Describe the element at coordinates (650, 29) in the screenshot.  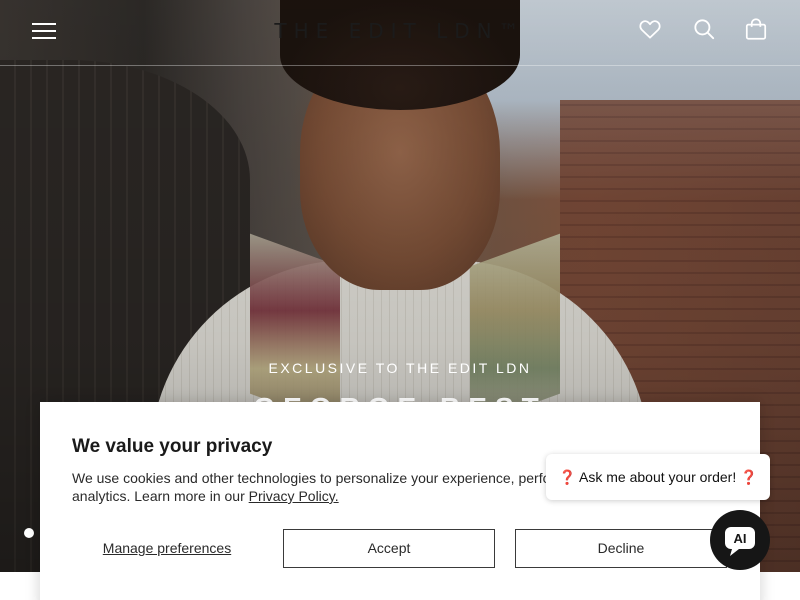
I see `heart-icon` at that location.